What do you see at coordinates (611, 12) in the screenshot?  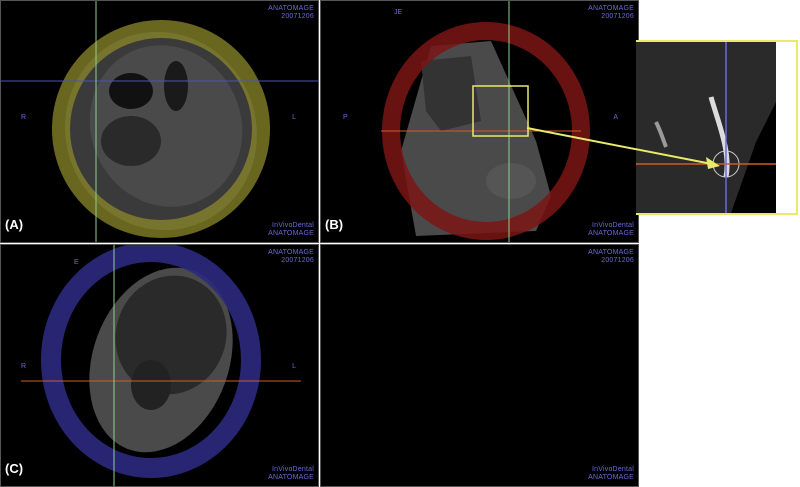 I see `sagittal-watermark-top: ANATOMAGE 20071206` at bounding box center [611, 12].